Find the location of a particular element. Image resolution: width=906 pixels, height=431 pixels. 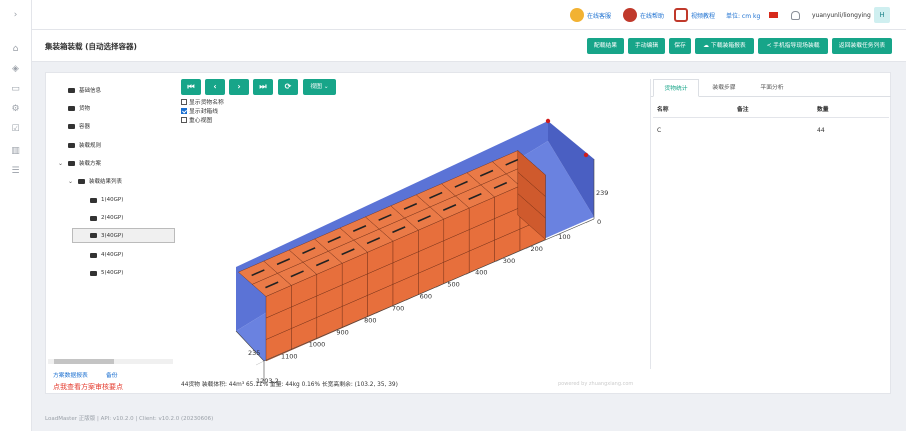

bell-icon is located at coordinates (795, 15).